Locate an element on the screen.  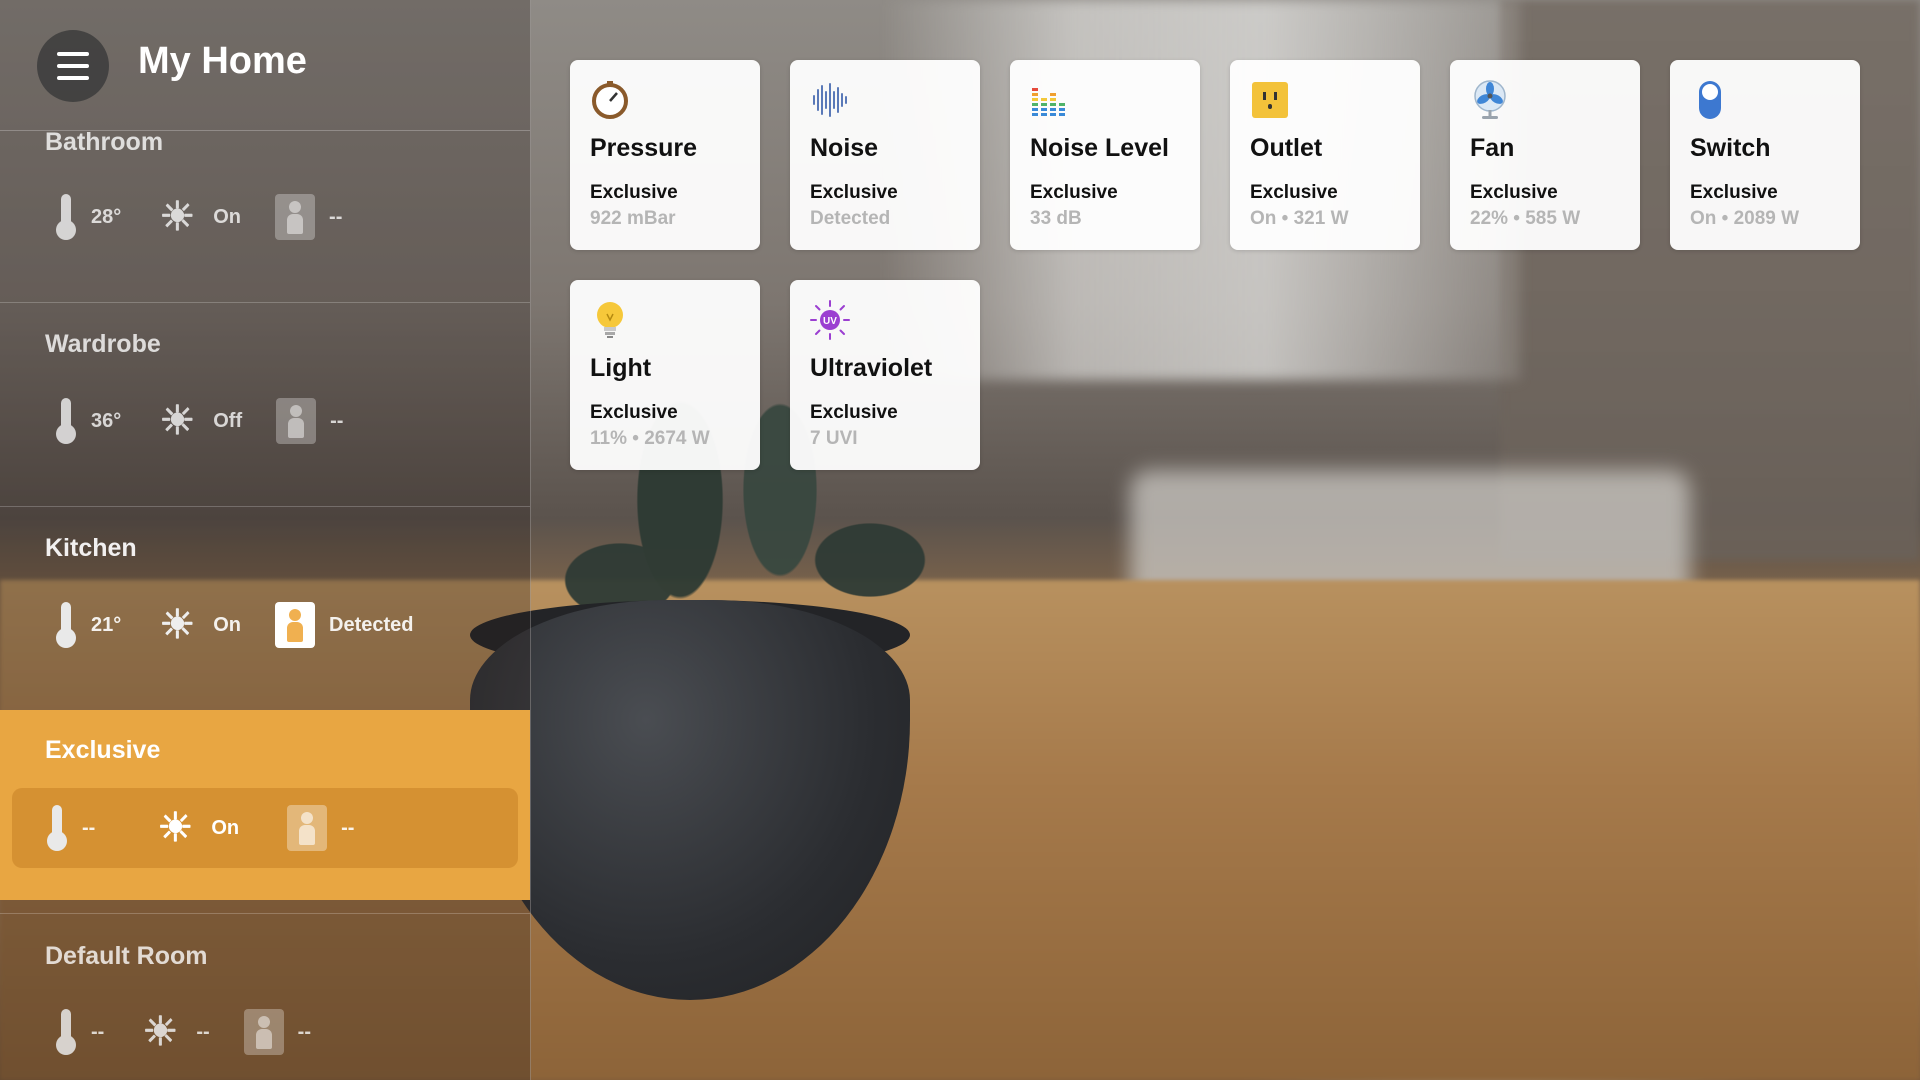
room-name: Exclusive is located at coordinates (103, 750).